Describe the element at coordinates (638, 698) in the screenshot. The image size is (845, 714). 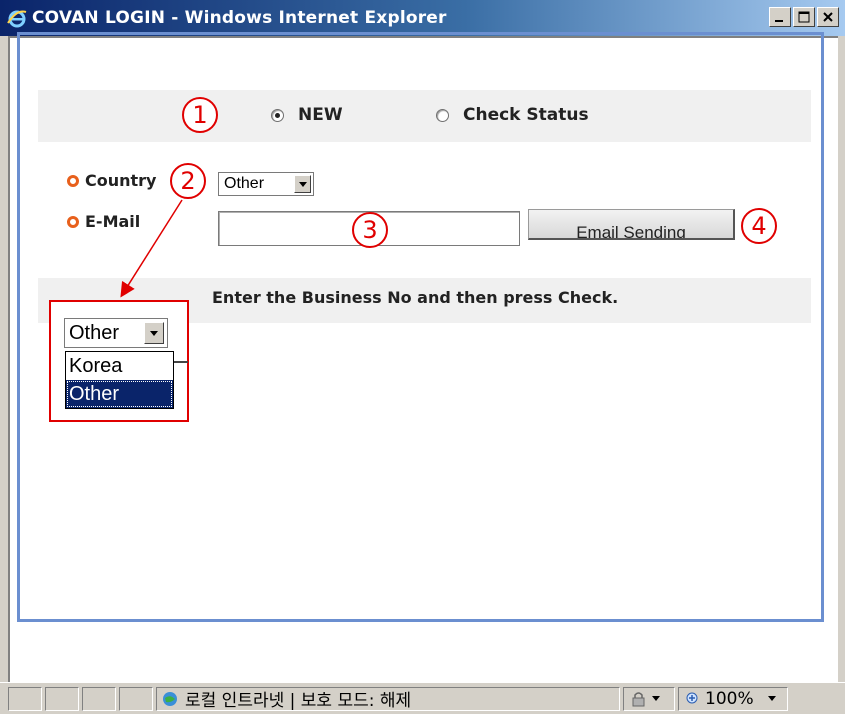
I see `lock-icon` at that location.